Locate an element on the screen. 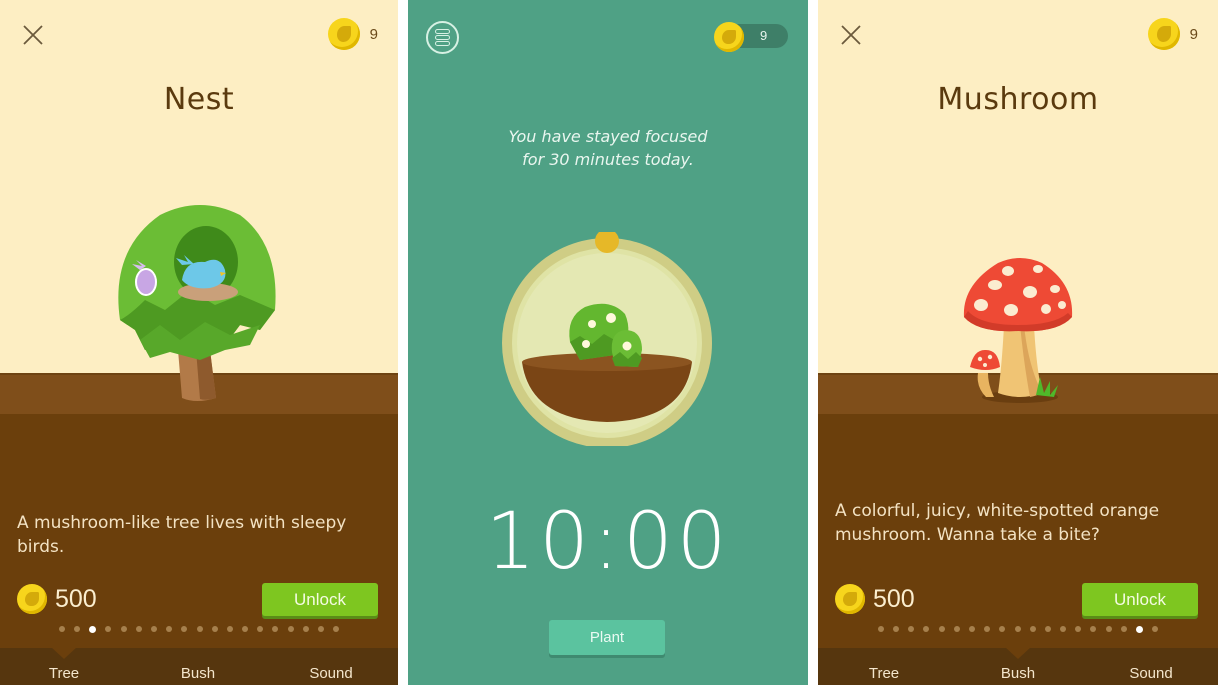 Image resolution: width=1218 pixels, height=685 pixels. menu-button is located at coordinates (442, 37).